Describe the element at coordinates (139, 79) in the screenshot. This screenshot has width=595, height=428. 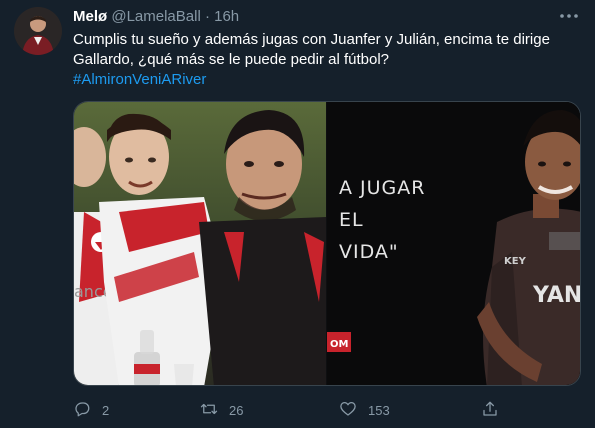
I see `hashtag-link: #AlmironVeniARiver` at that location.